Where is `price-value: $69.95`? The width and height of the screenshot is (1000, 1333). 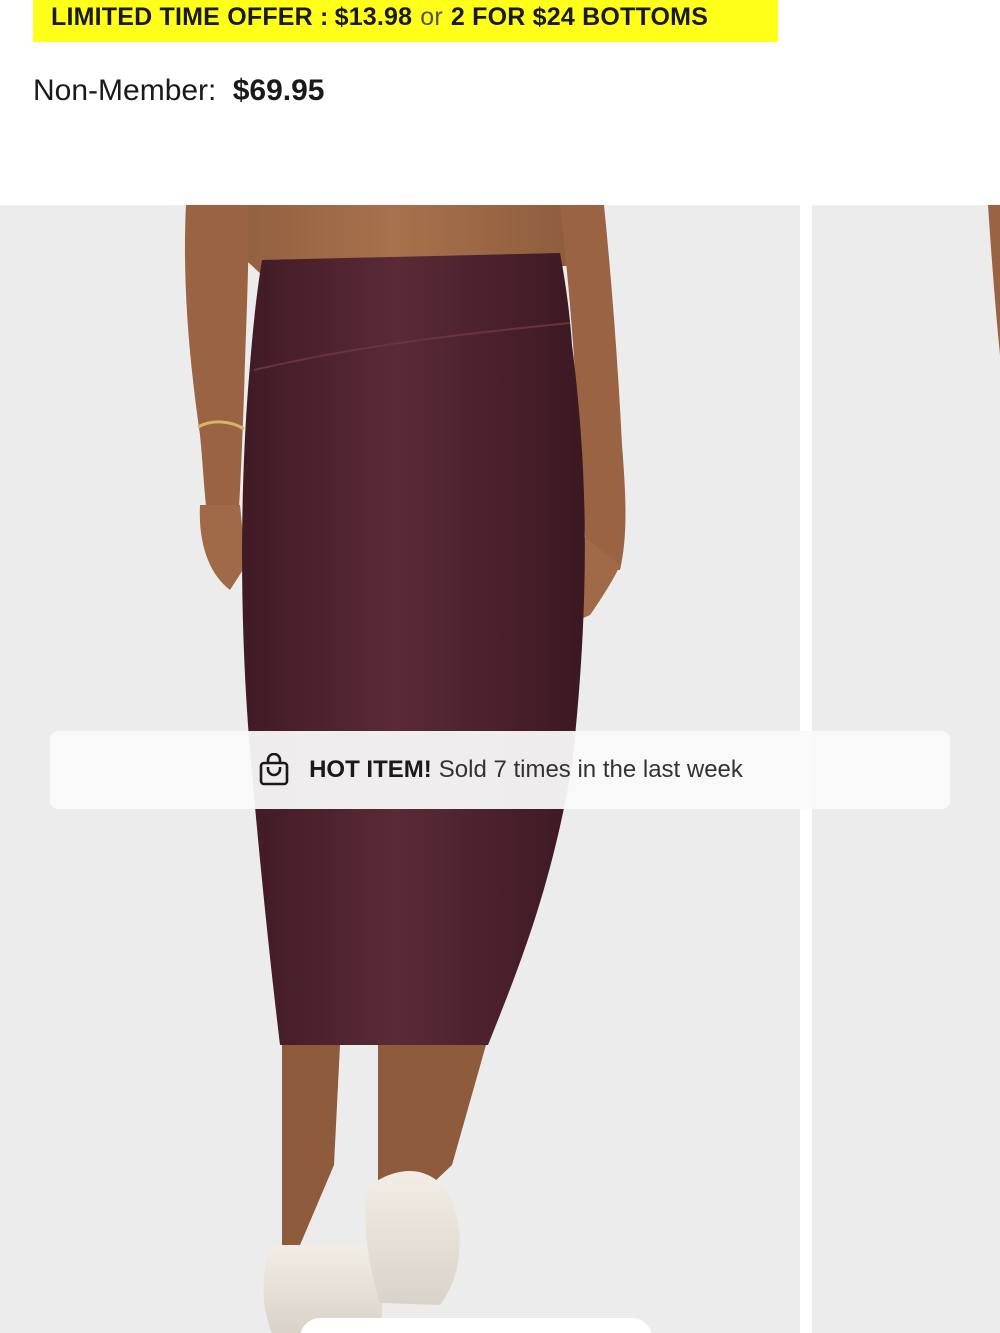 price-value: $69.95 is located at coordinates (278, 90).